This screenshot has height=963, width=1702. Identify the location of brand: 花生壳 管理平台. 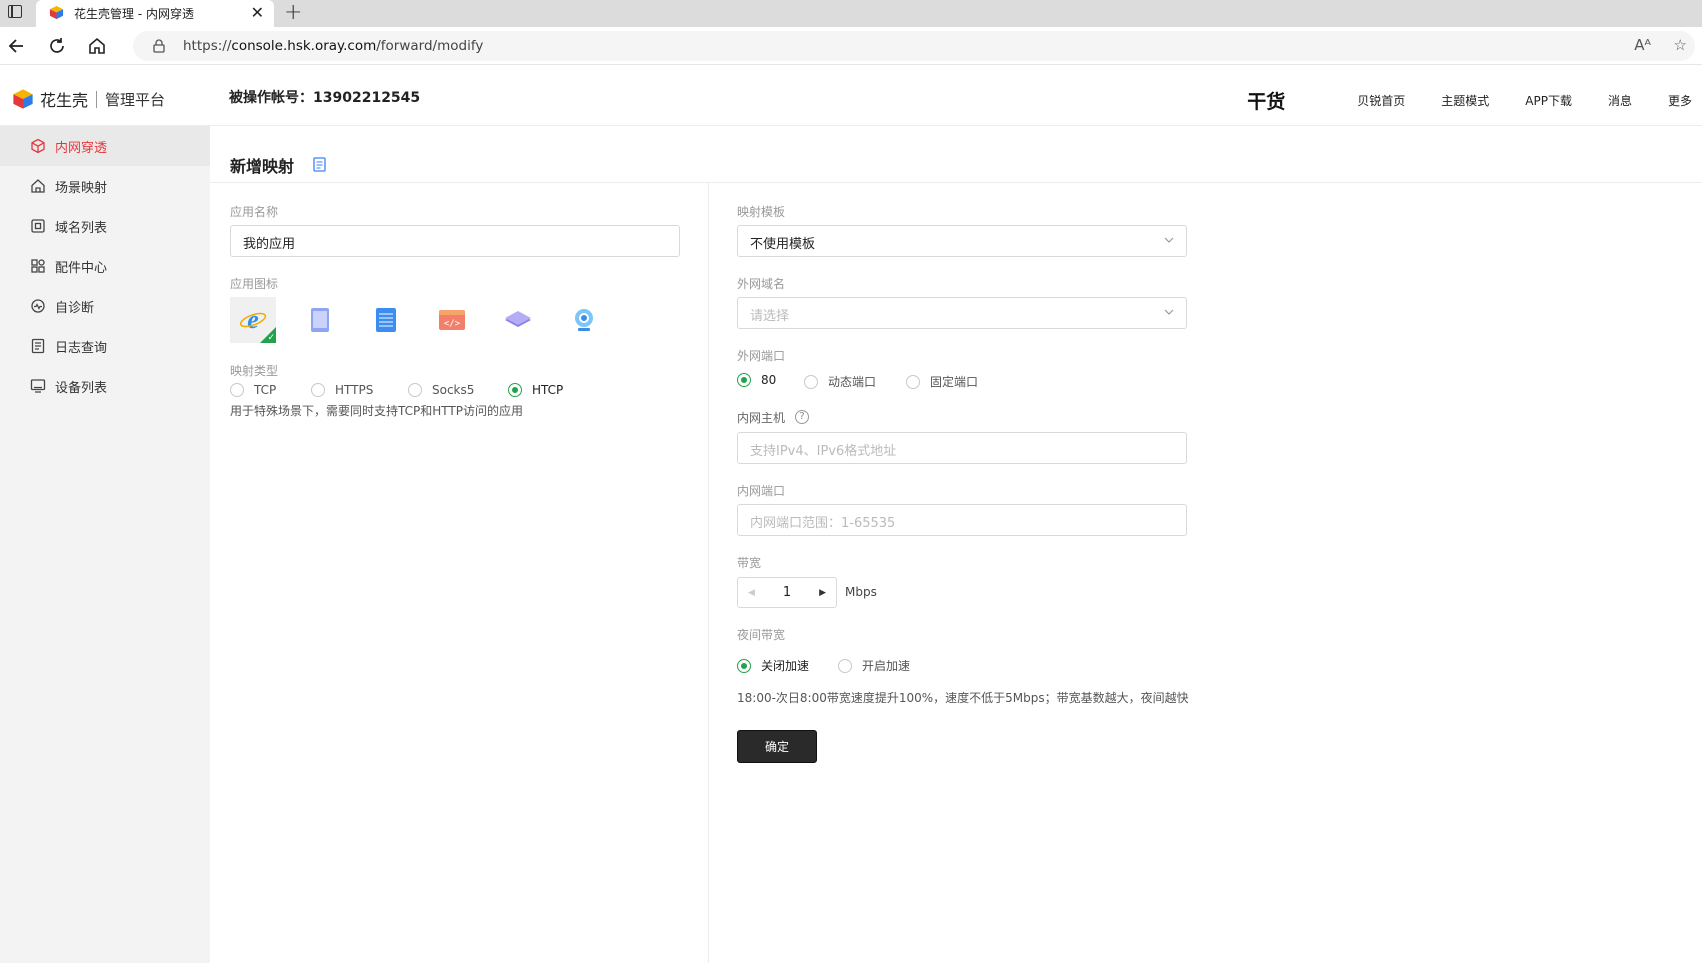
(88, 99).